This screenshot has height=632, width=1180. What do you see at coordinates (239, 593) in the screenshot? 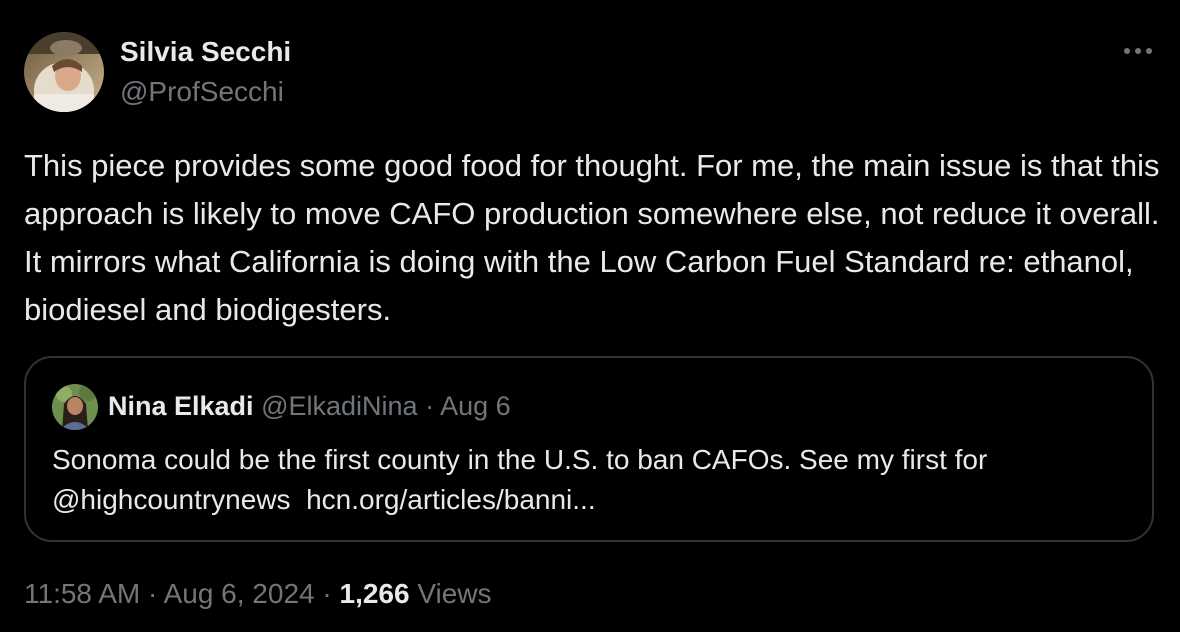
I see `tweet-date: Aug 6, 2024` at bounding box center [239, 593].